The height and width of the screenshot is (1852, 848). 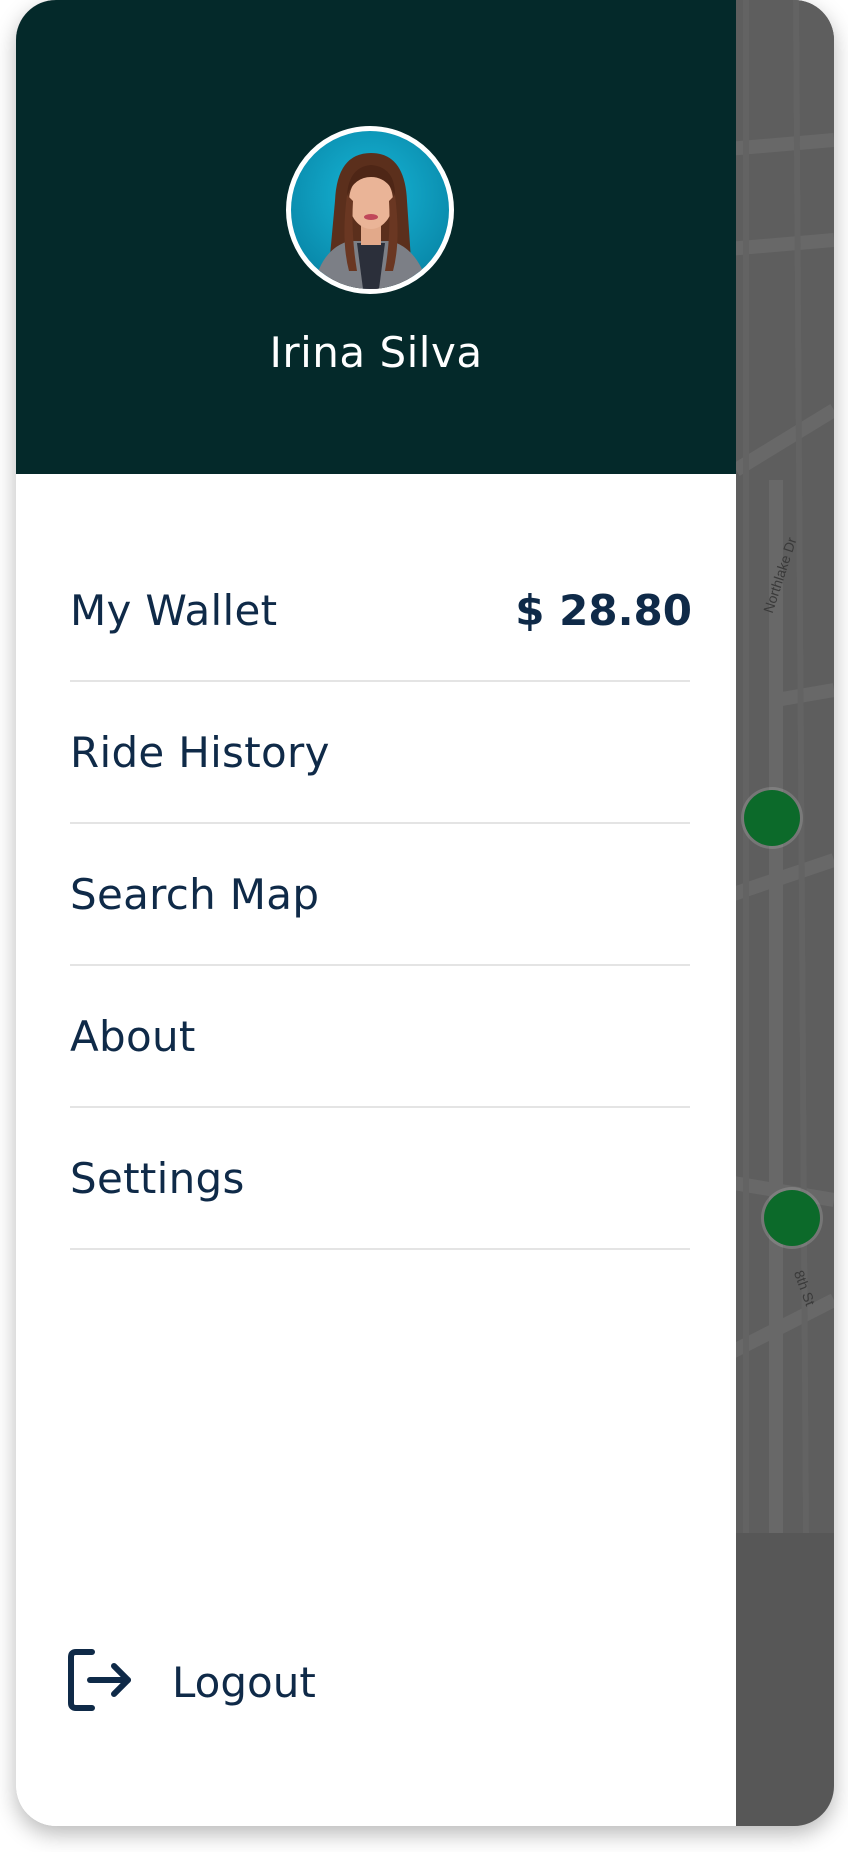 I want to click on avatar-portrait, so click(x=371, y=221).